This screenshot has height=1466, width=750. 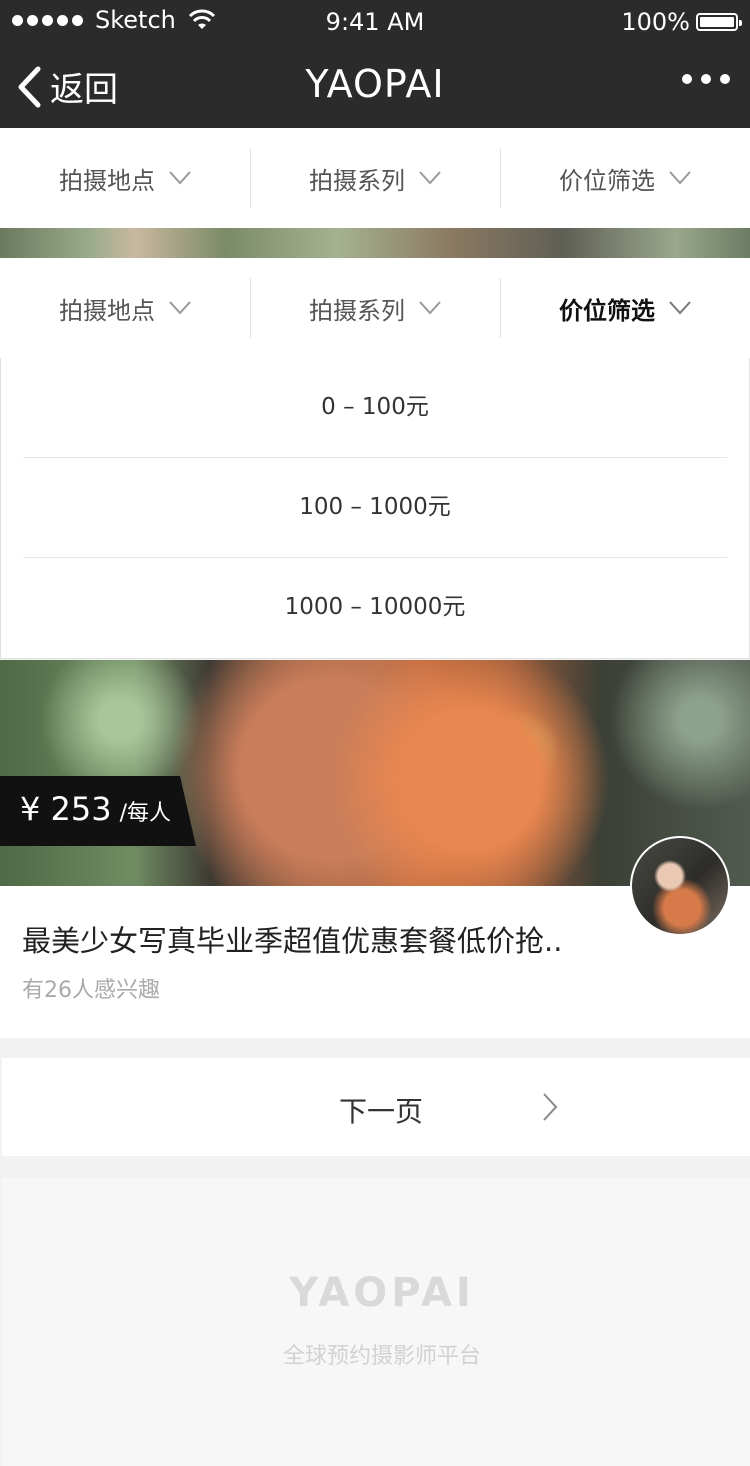 I want to click on battery-icon, so click(x=719, y=22).